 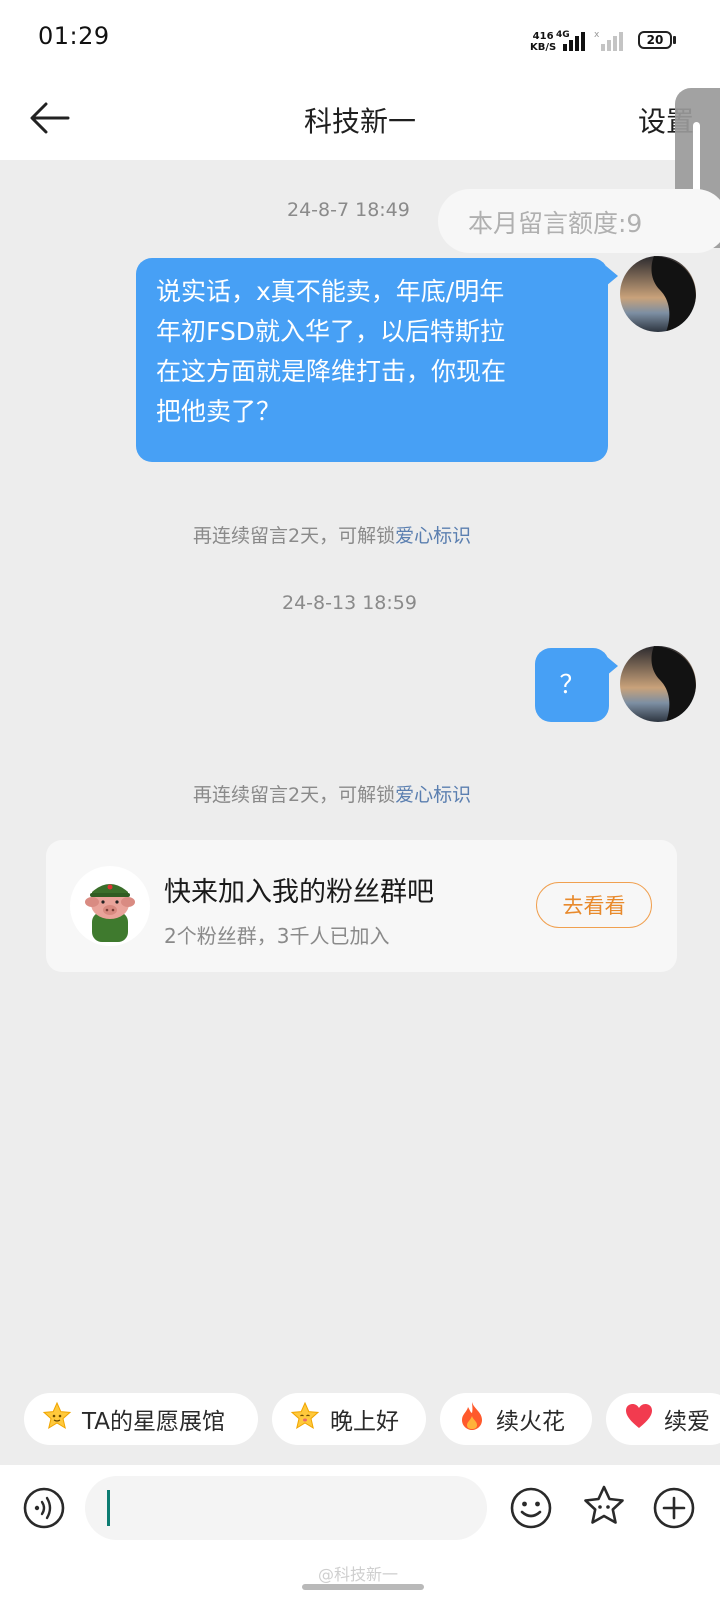 I want to click on chip-good-evening: 晚上好, so click(x=349, y=1419).